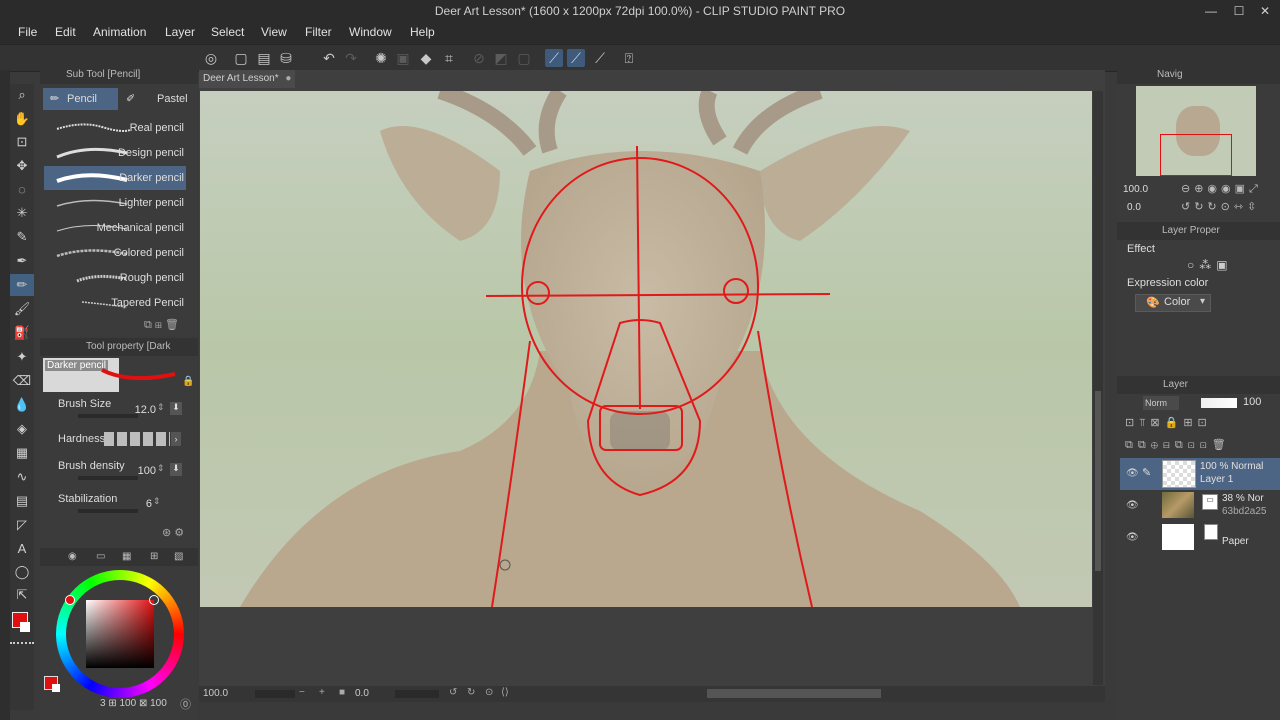 The height and width of the screenshot is (720, 1280). I want to click on stabilization-value: 6, so click(146, 504).